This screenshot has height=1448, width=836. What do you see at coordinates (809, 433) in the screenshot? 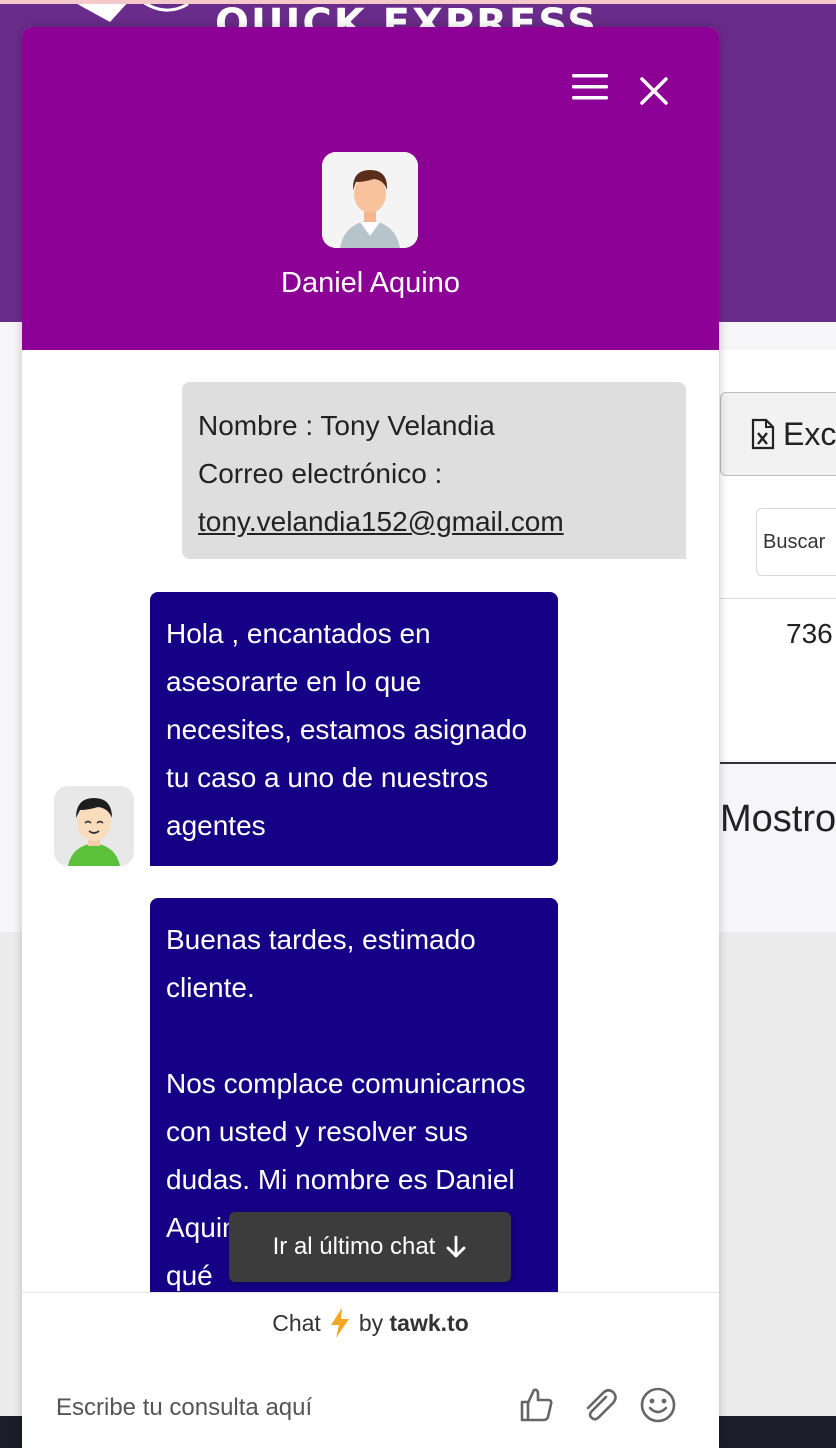
I see `export-excel-label: Exc` at bounding box center [809, 433].